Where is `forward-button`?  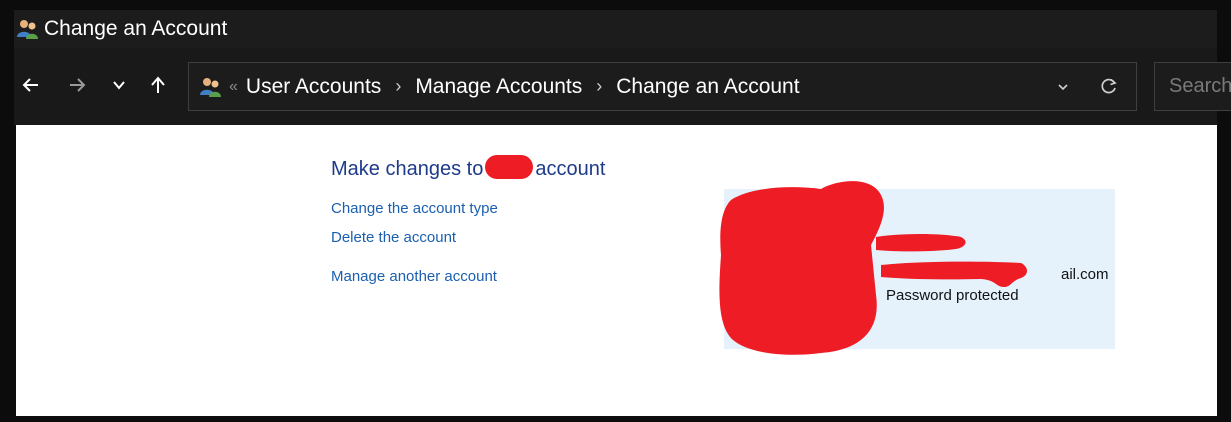 forward-button is located at coordinates (77, 85).